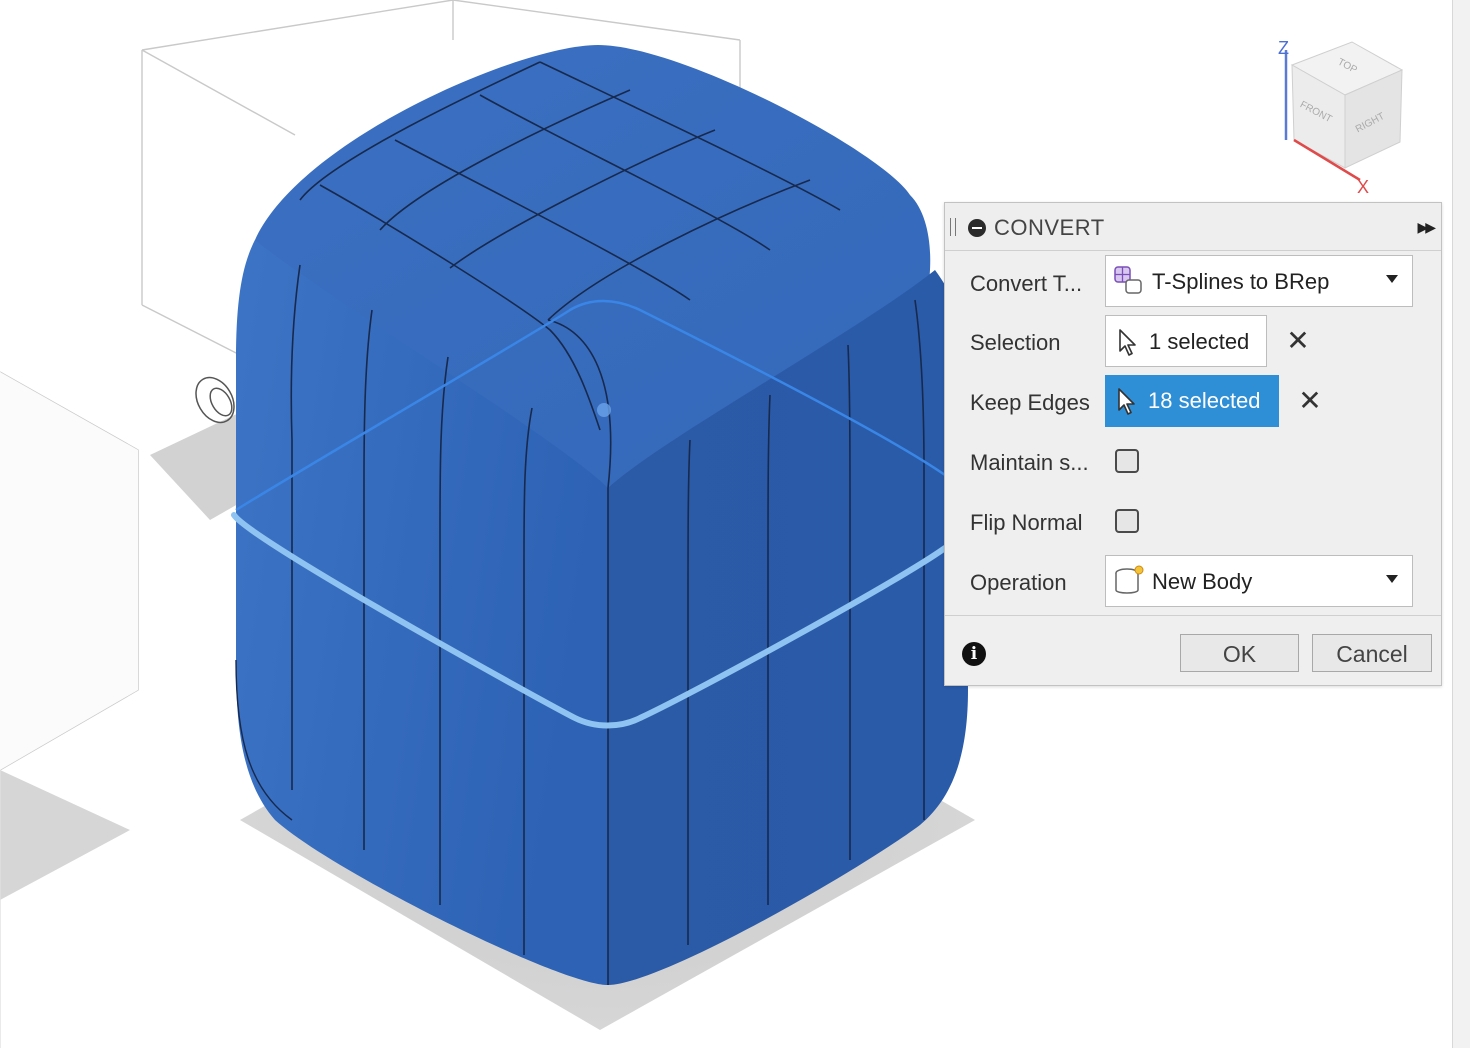 Image resolution: width=1470 pixels, height=1053 pixels. Describe the element at coordinates (1239, 653) in the screenshot. I see `ok-button: OK` at that location.